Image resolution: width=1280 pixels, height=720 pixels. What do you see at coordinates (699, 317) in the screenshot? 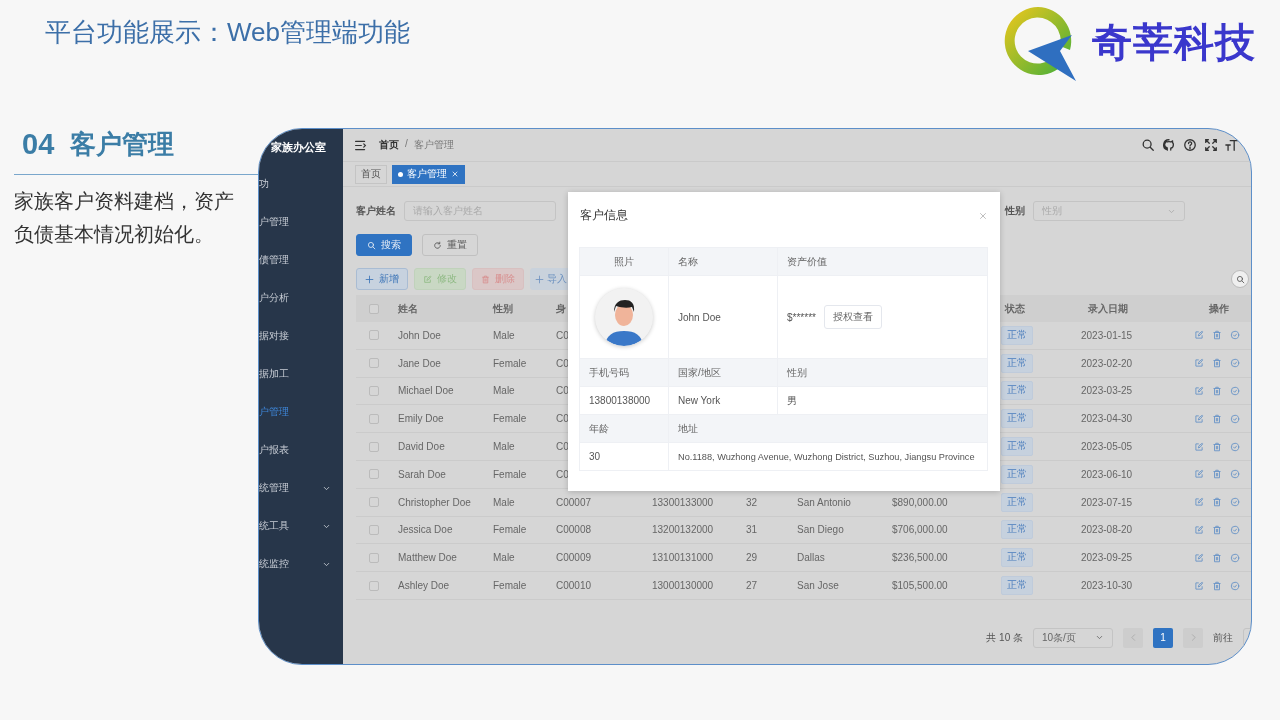
I see `field-value: John Doe` at bounding box center [699, 317].